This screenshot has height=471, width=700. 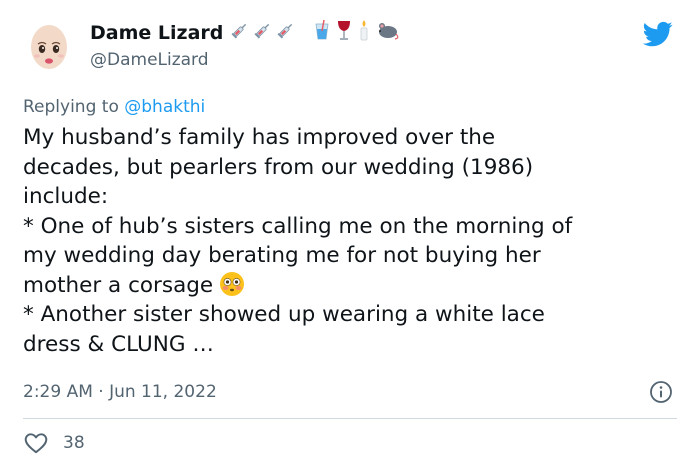 What do you see at coordinates (49, 46) in the screenshot?
I see `avatar` at bounding box center [49, 46].